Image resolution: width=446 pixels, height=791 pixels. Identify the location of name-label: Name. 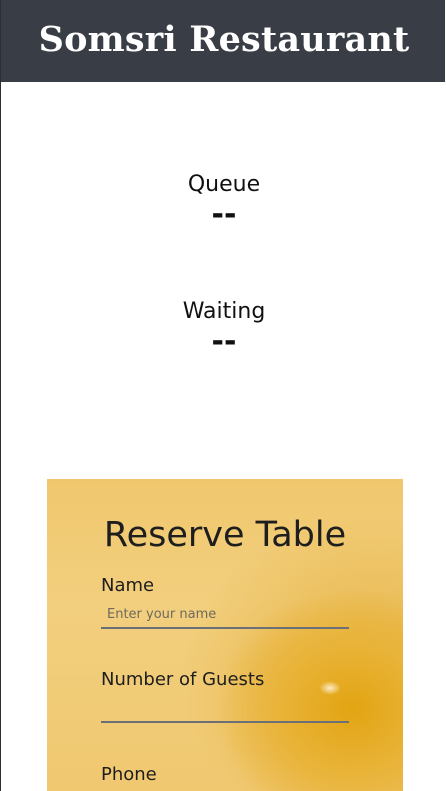
(128, 585).